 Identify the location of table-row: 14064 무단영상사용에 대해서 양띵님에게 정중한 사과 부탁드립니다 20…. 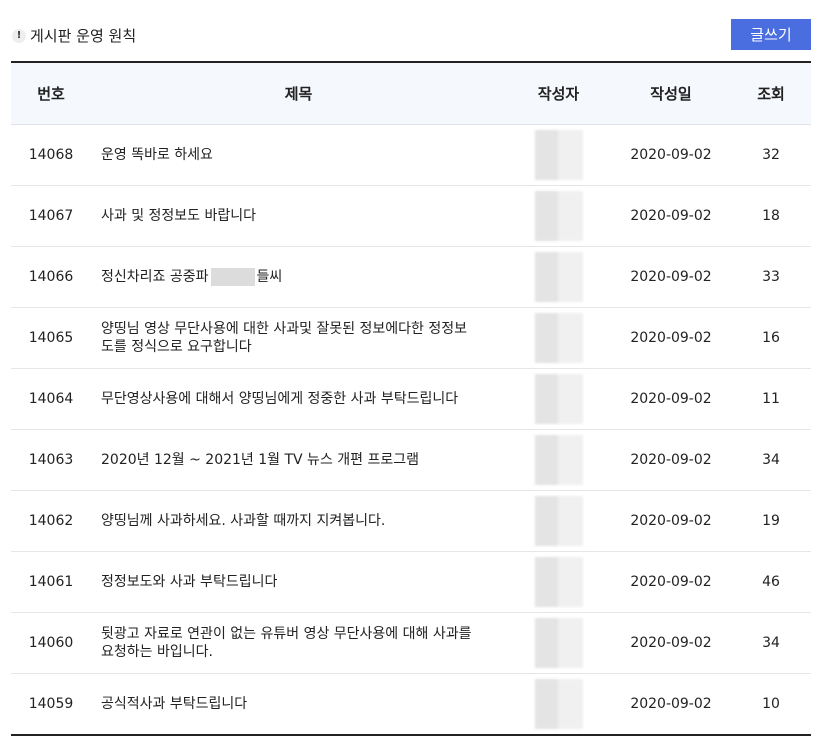
(411, 399).